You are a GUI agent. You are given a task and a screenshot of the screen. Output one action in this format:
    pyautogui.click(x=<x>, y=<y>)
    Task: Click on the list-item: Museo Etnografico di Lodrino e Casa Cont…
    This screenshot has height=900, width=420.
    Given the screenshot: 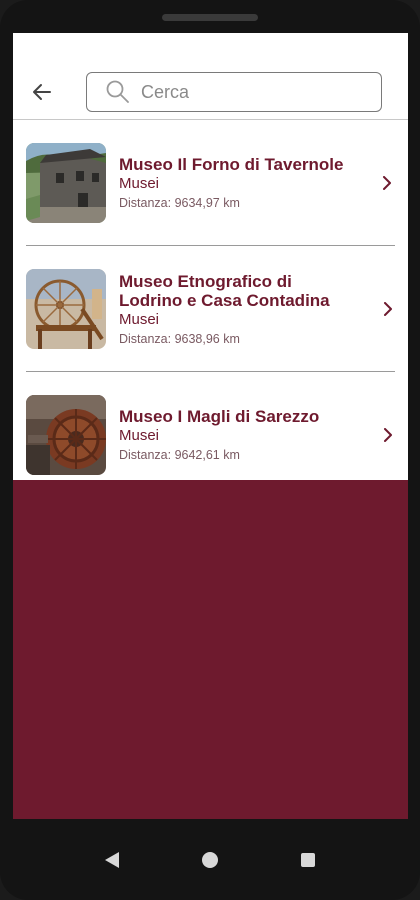 What is the action you would take?
    pyautogui.click(x=210, y=308)
    